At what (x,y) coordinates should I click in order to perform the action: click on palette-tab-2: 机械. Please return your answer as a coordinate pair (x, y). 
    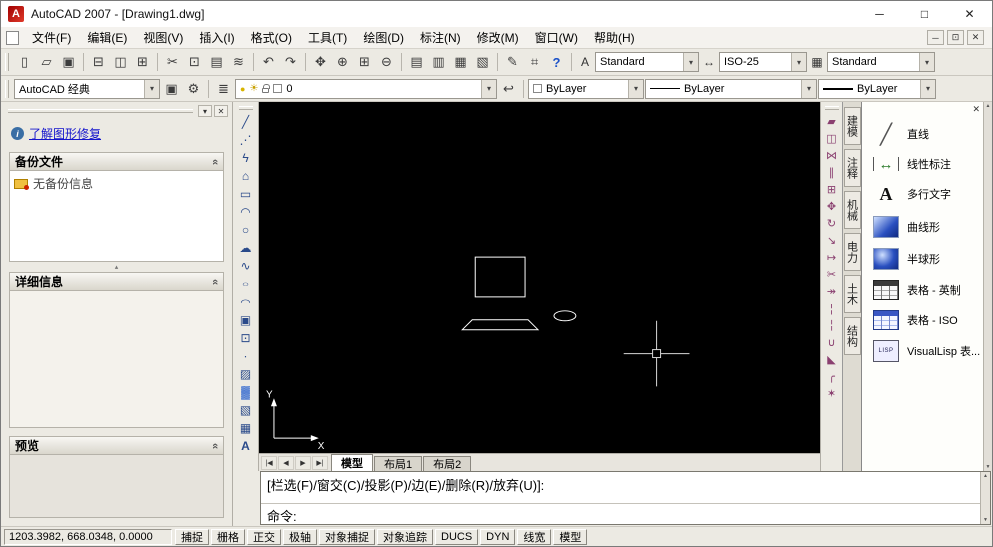
    Looking at the image, I should click on (852, 210).